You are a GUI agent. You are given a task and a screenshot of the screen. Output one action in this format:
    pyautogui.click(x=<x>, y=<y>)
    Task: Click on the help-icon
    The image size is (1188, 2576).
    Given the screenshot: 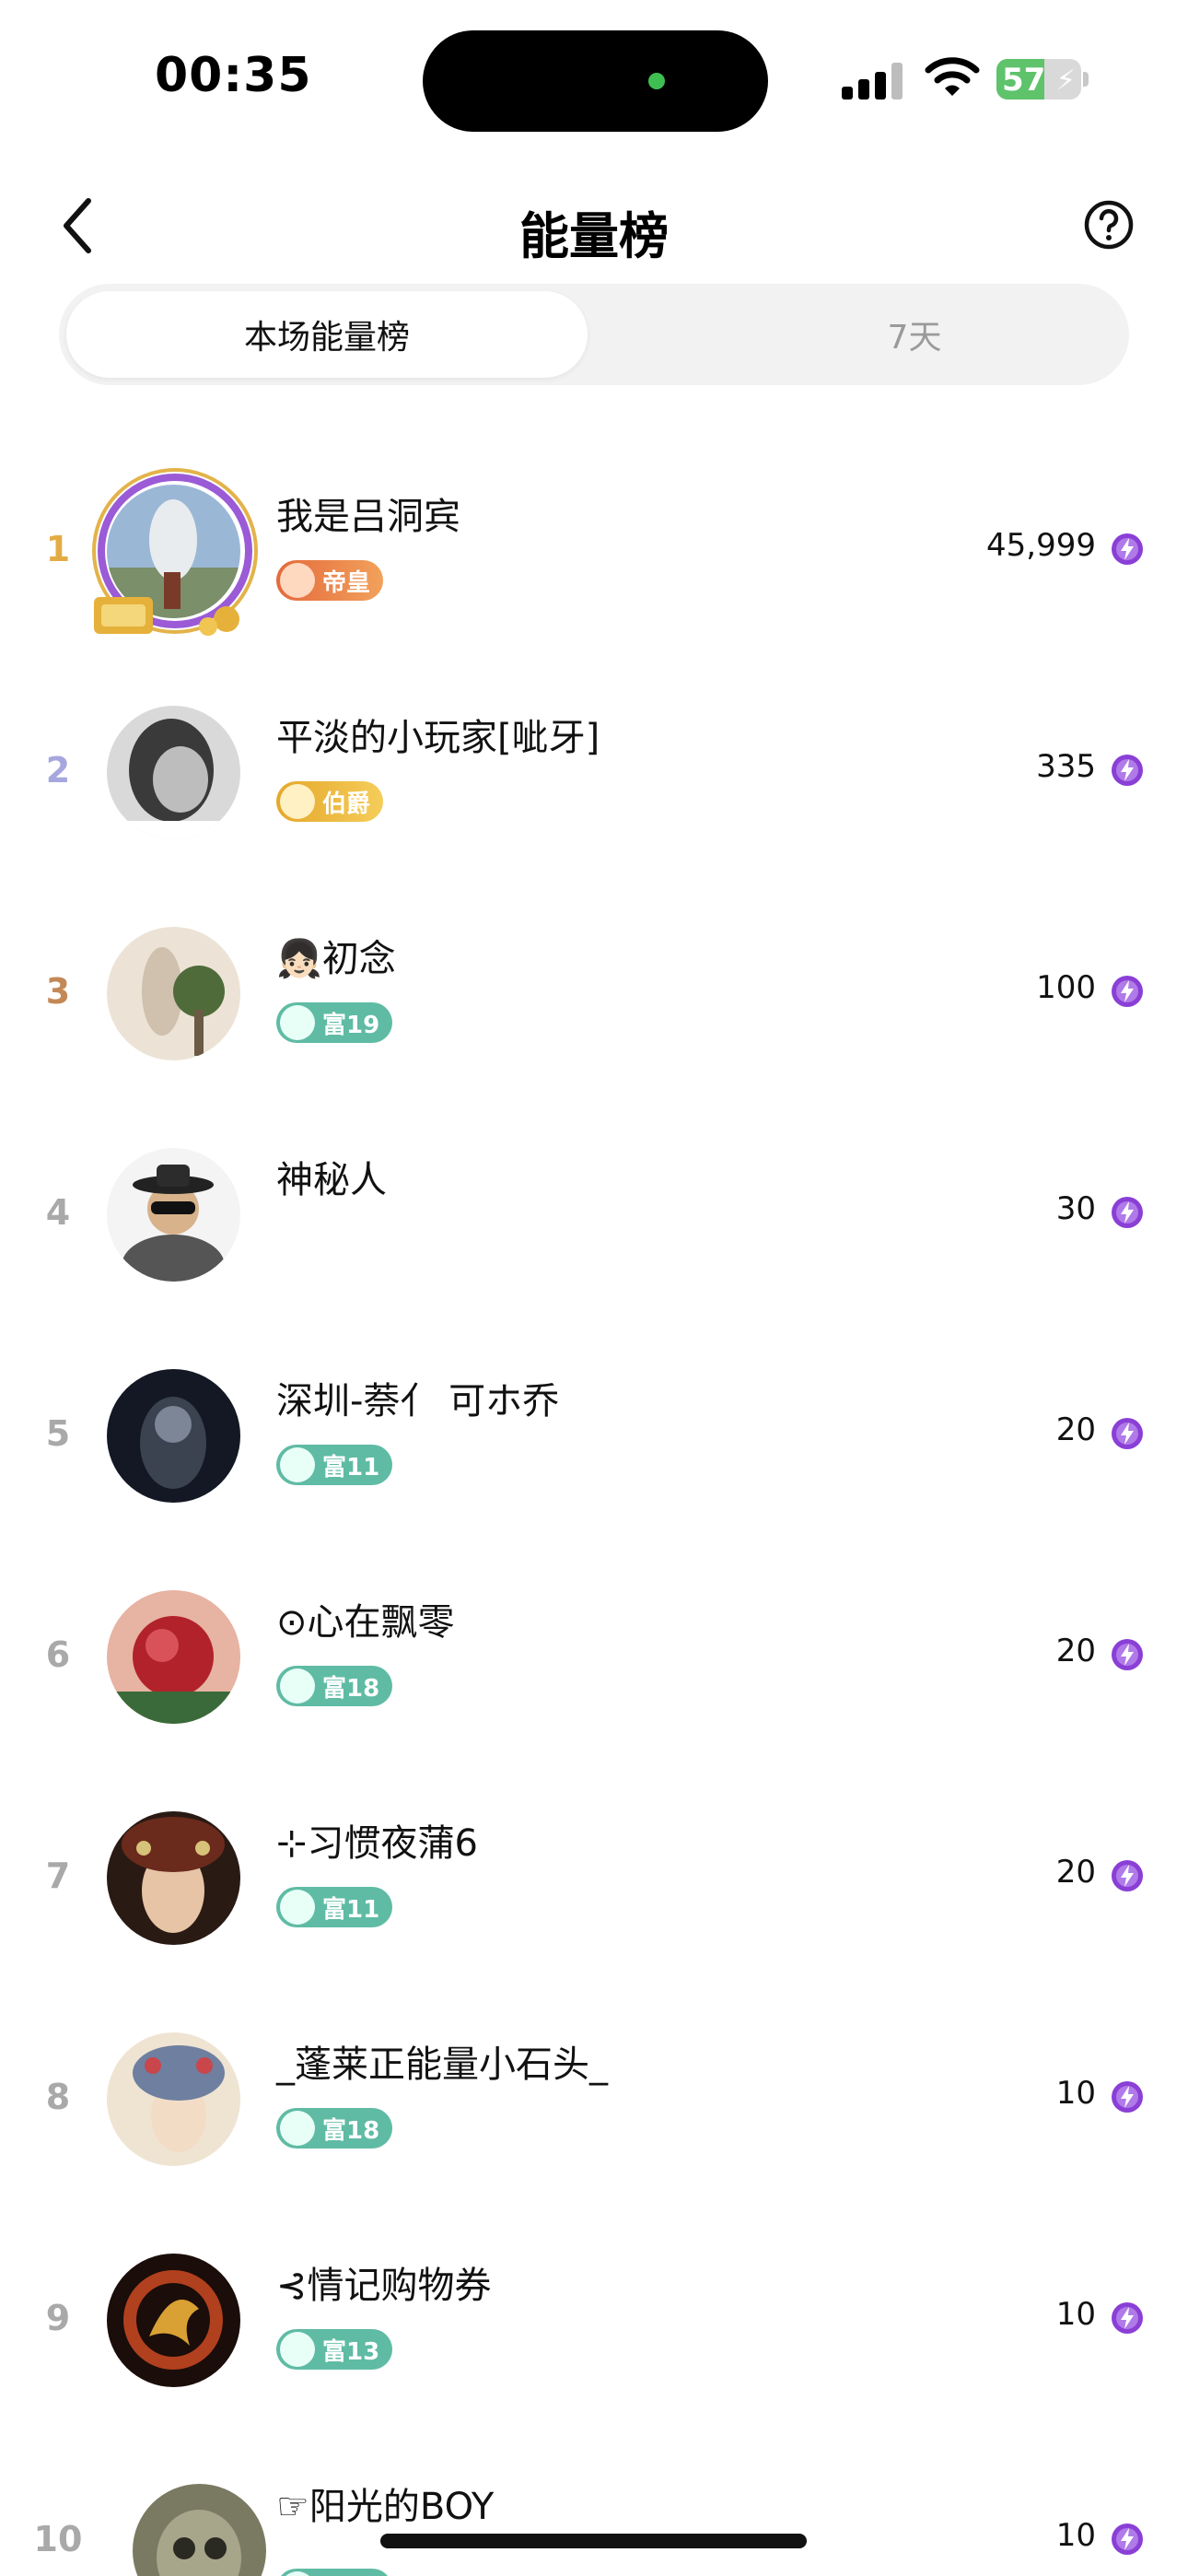 What is the action you would take?
    pyautogui.click(x=1109, y=225)
    